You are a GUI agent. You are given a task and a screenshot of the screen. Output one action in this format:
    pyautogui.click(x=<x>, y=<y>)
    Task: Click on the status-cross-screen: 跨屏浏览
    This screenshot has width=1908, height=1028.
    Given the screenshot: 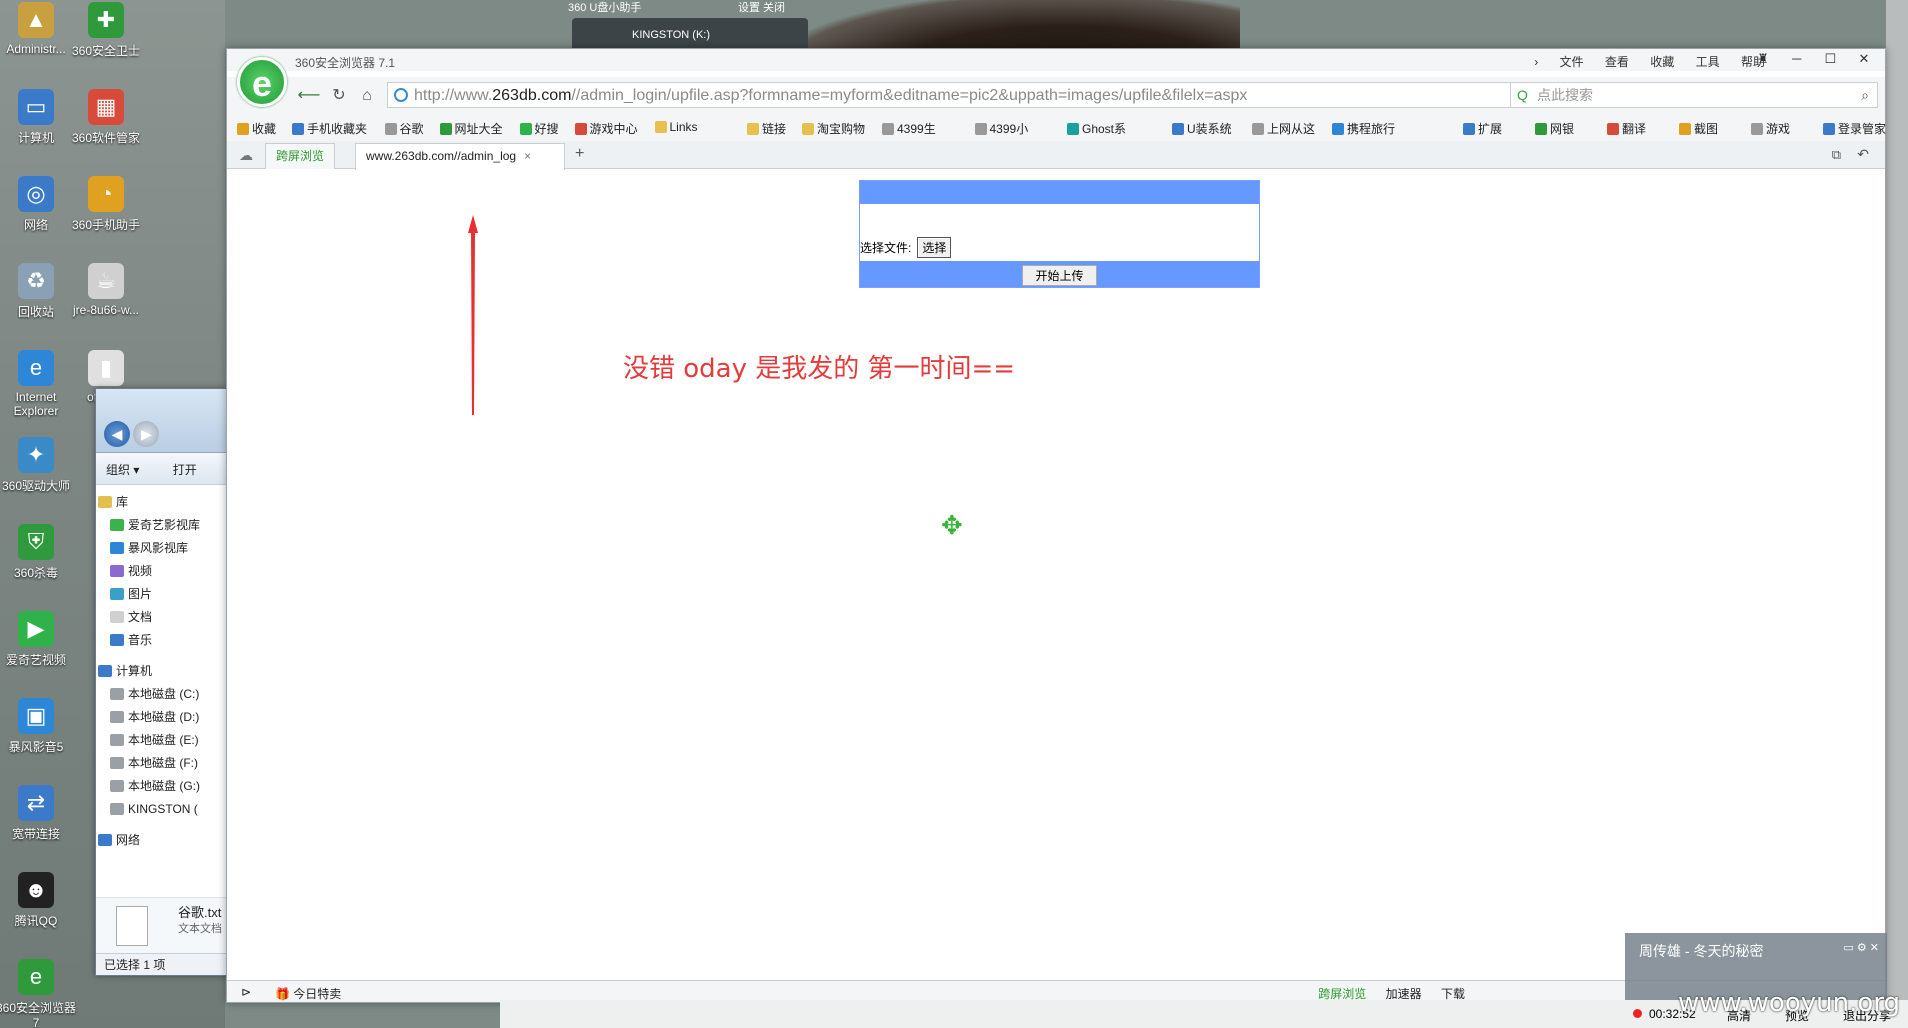 What is the action you would take?
    pyautogui.click(x=1342, y=994)
    